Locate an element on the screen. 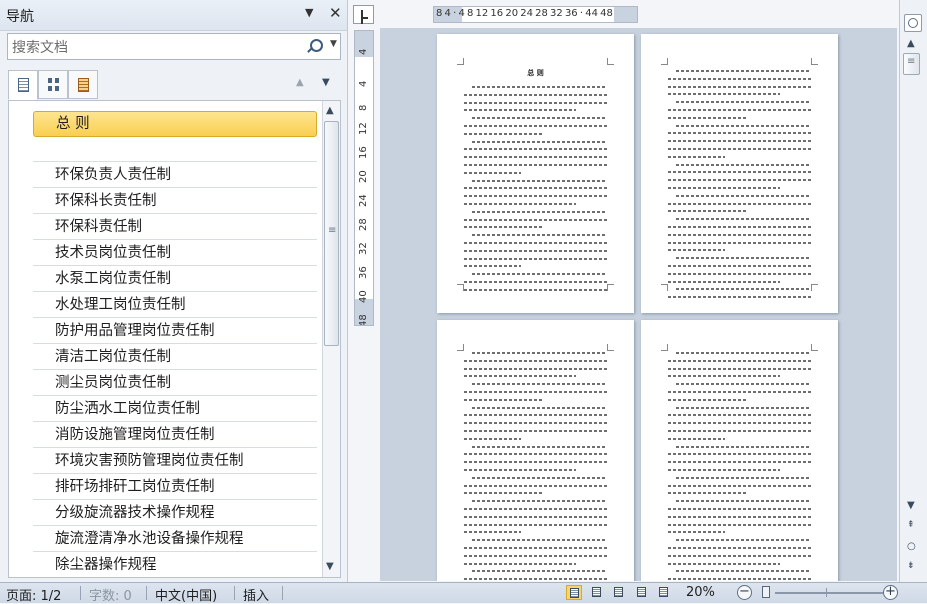 Image resolution: width=927 pixels, height=604 pixels. search-options-chevron-down-icon: ▼ is located at coordinates (333, 44).